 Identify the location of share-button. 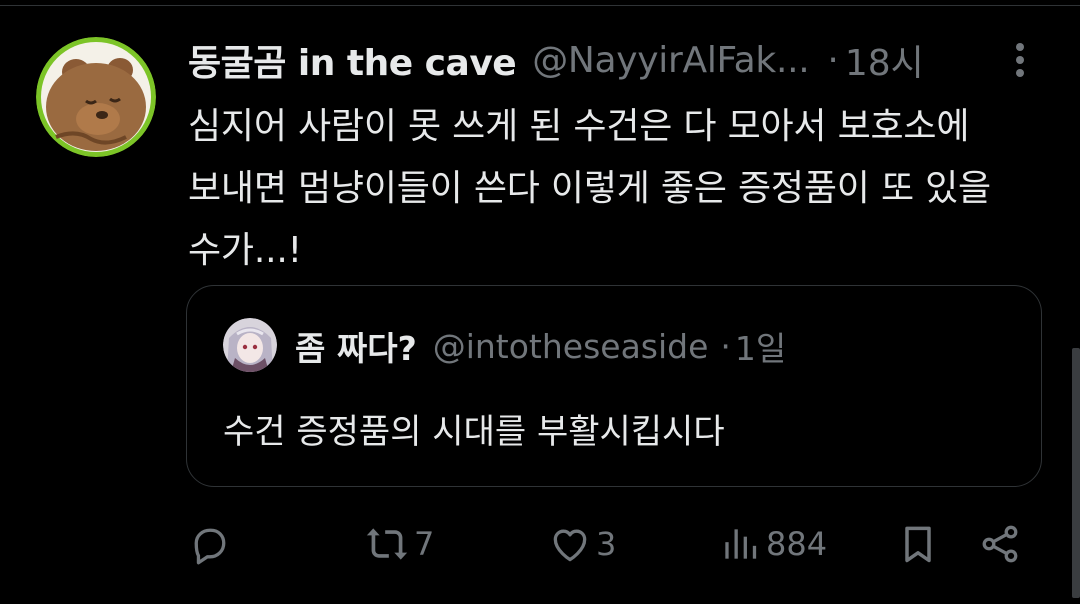
(1000, 544).